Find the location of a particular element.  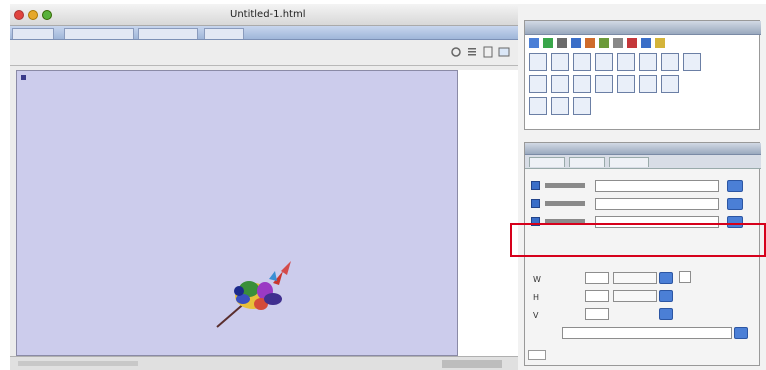

tab-css is located at coordinates (629, 162).